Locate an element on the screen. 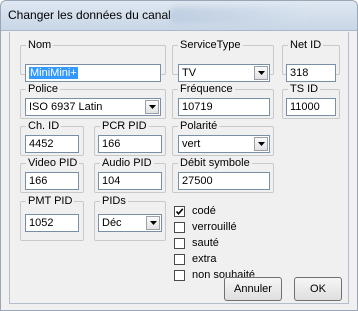 Image resolution: width=358 pixels, height=311 pixels. pids-value: Déc is located at coordinates (112, 223).